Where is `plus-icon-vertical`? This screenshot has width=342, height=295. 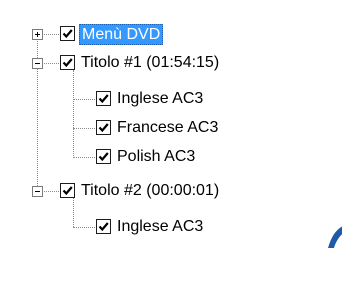 plus-icon-vertical is located at coordinates (37, 34).